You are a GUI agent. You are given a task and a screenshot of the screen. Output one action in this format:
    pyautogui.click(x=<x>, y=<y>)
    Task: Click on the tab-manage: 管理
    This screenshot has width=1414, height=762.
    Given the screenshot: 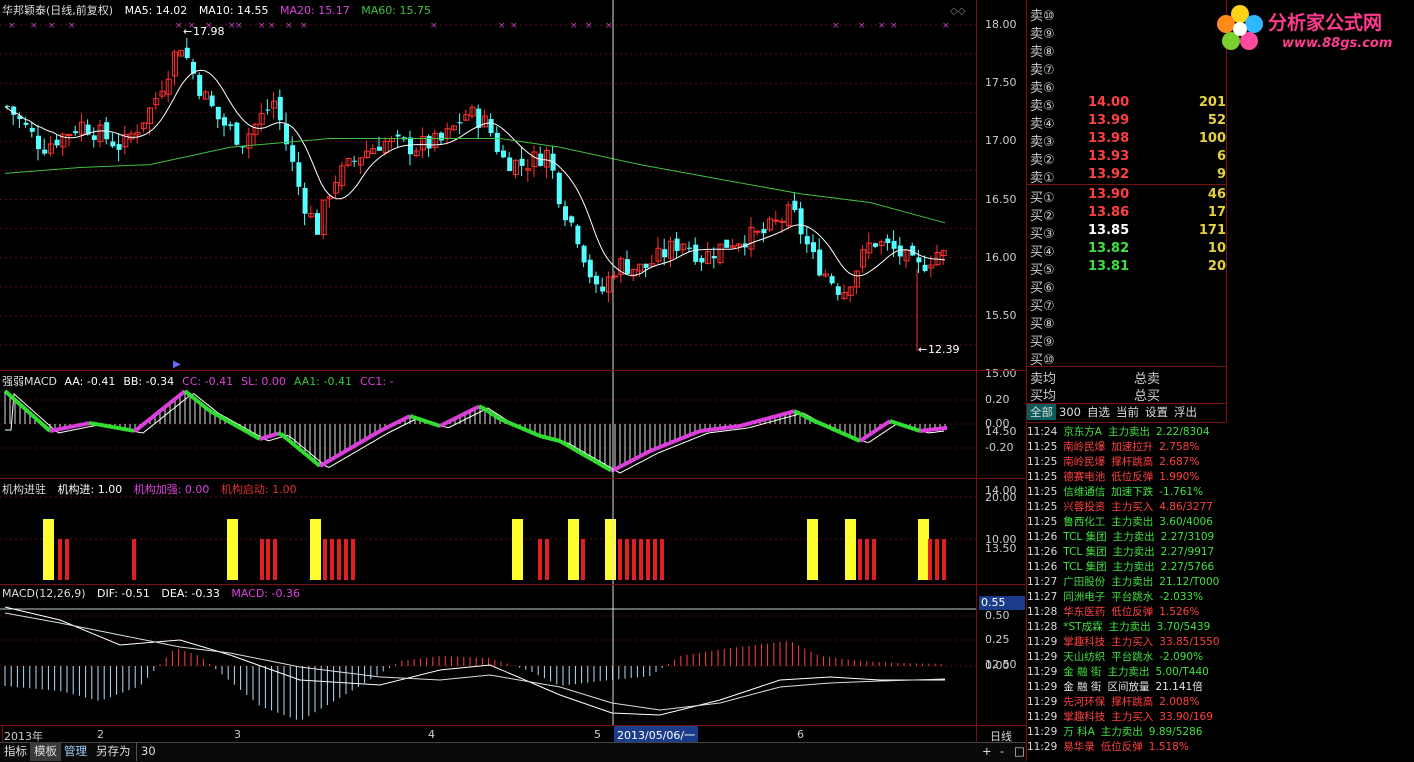 What is the action you would take?
    pyautogui.click(x=75, y=751)
    